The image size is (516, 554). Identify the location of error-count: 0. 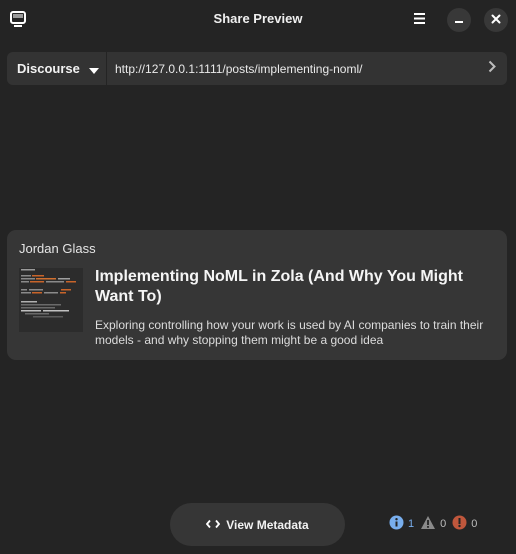
(474, 524).